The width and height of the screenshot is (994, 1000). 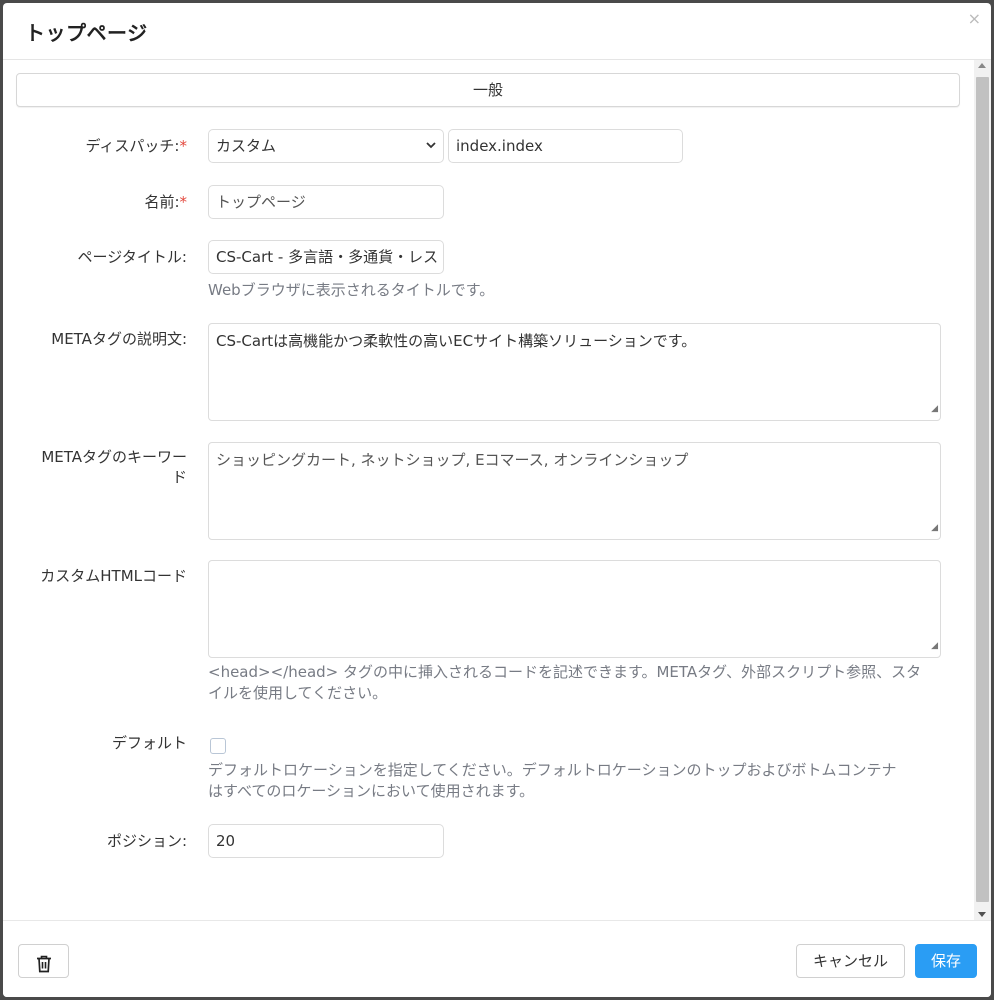 I want to click on default-hint-line2: はすべてのロケーションにおいて使用されます。, so click(x=371, y=791).